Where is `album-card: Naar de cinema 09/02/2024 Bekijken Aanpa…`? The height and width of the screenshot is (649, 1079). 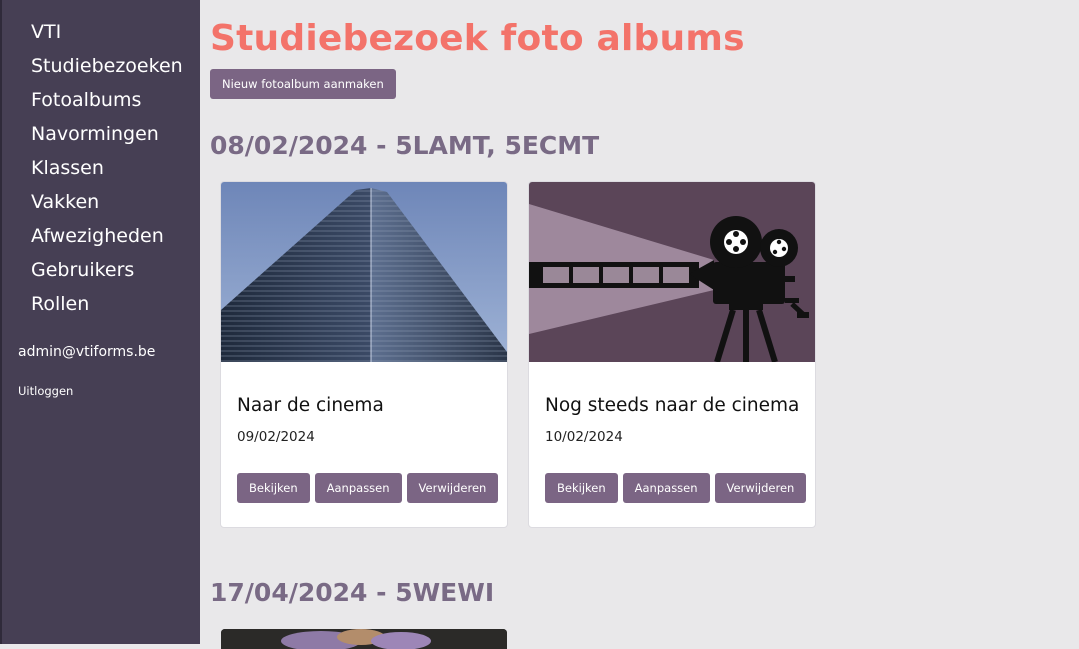 album-card: Naar de cinema 09/02/2024 Bekijken Aanpa… is located at coordinates (364, 354).